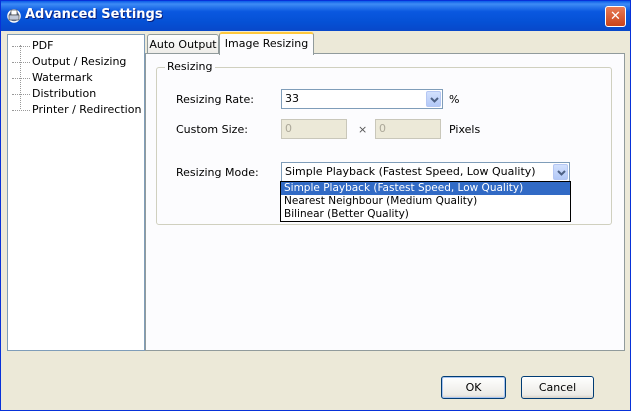 This screenshot has width=631, height=411. Describe the element at coordinates (79, 61) in the screenshot. I see `tree-item-label: Output / Resizing` at that location.